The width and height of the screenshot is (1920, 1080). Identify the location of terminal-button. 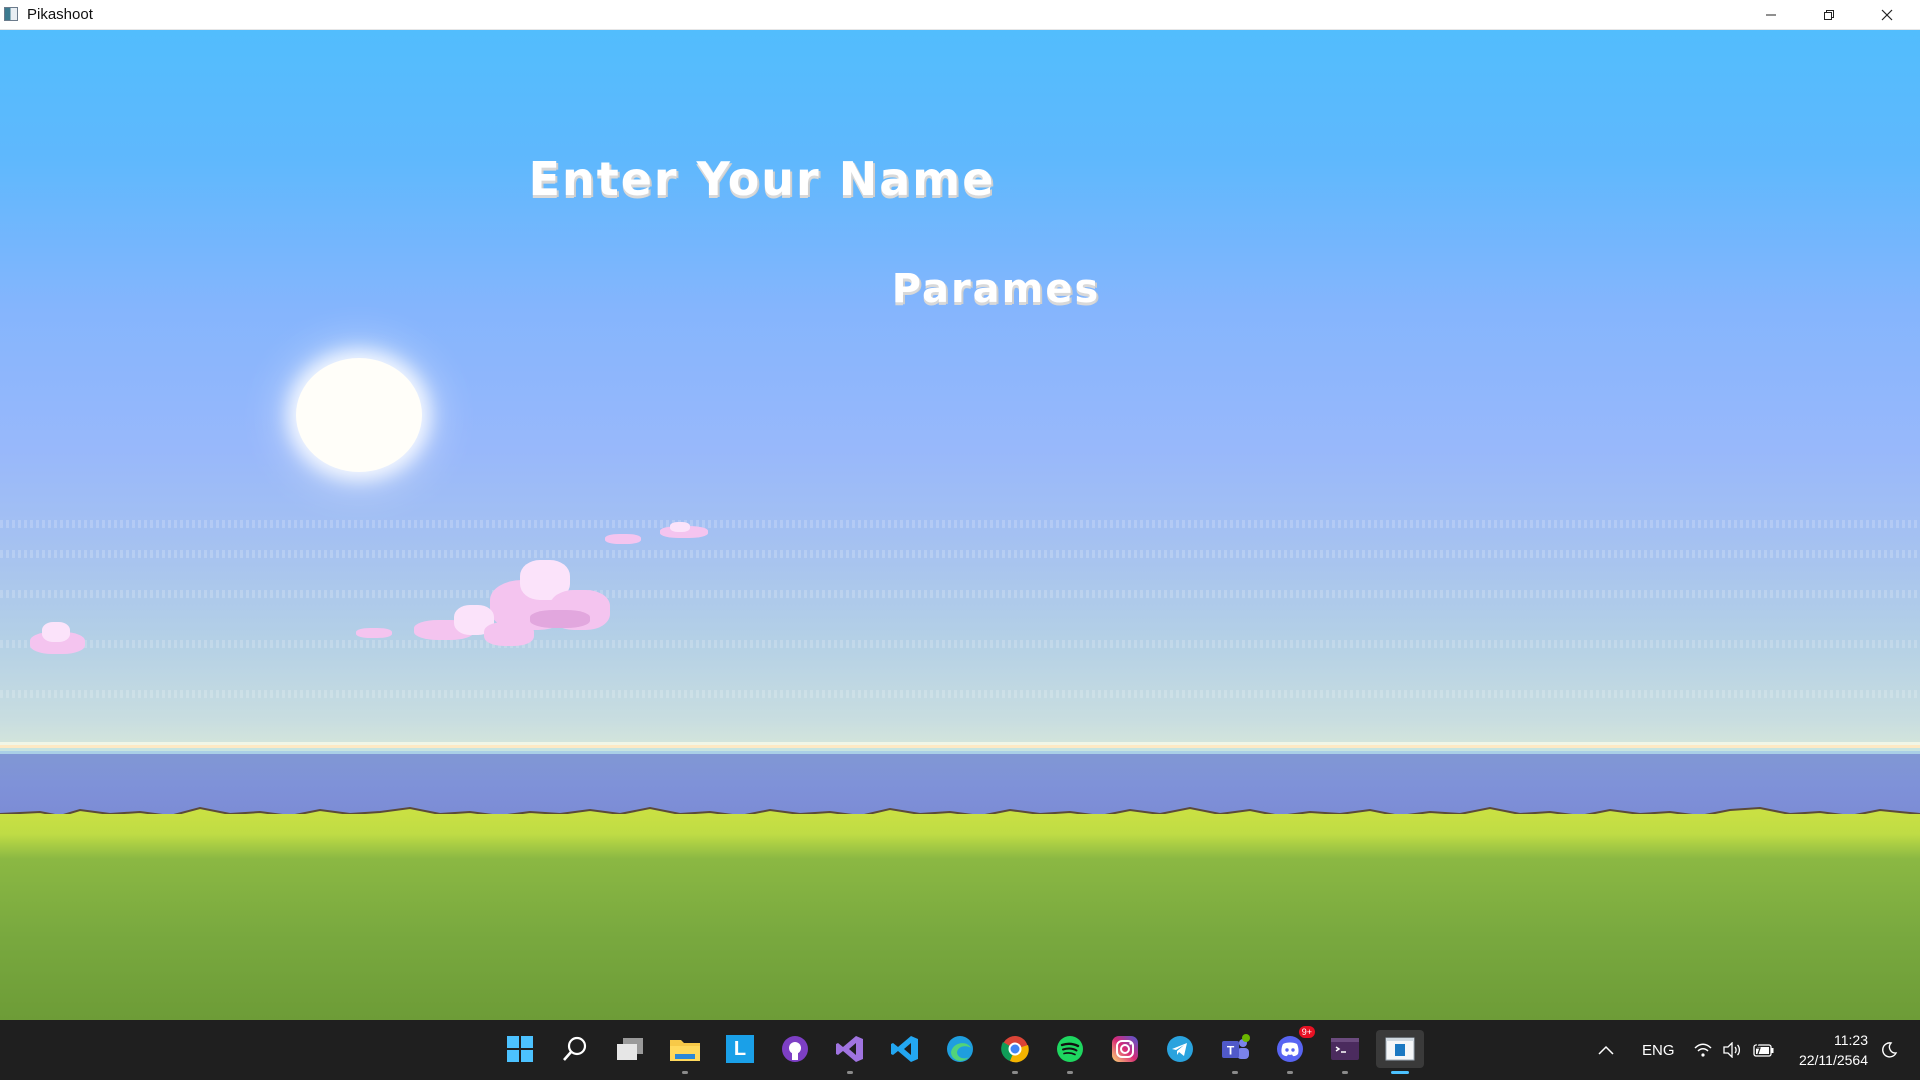
(1345, 1052).